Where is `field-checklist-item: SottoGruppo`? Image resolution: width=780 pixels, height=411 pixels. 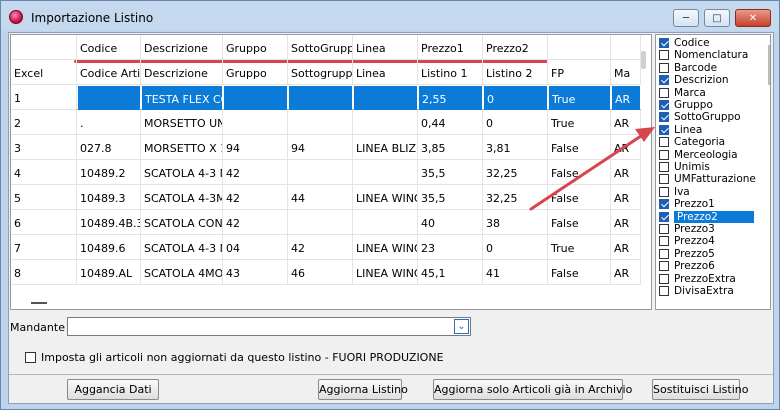 field-checklist-item: SottoGruppo is located at coordinates (706, 117).